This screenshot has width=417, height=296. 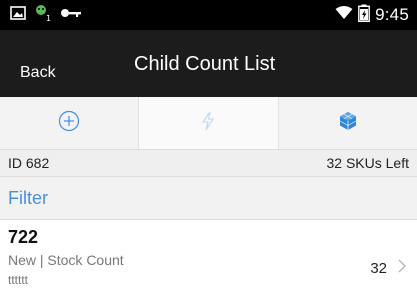 I want to click on cube-icon, so click(x=348, y=123).